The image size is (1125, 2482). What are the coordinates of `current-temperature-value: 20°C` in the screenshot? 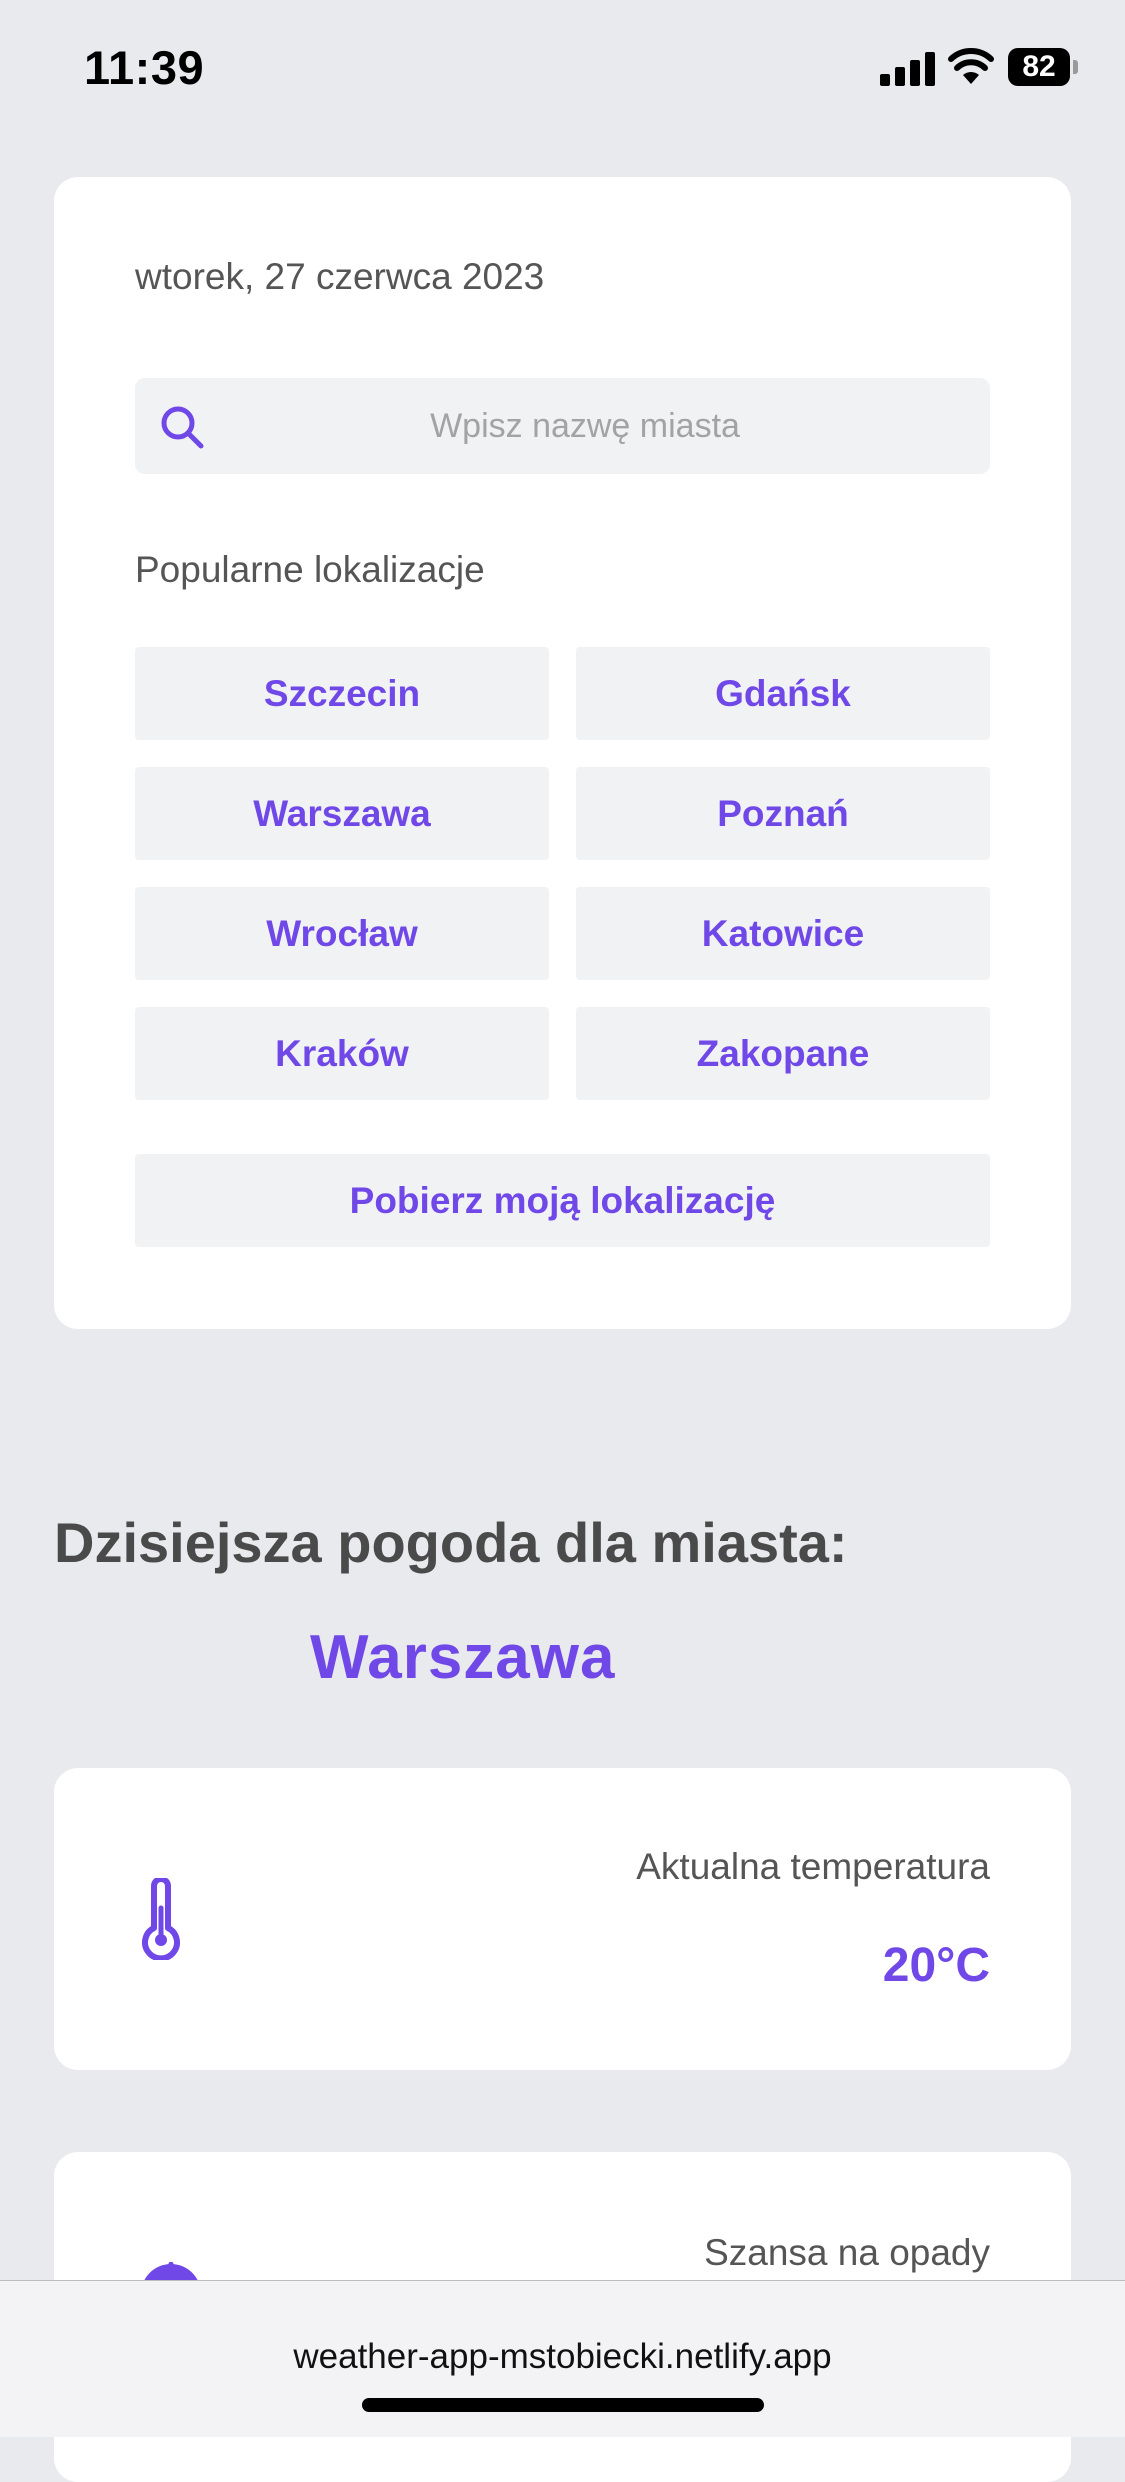 It's located at (936, 1965).